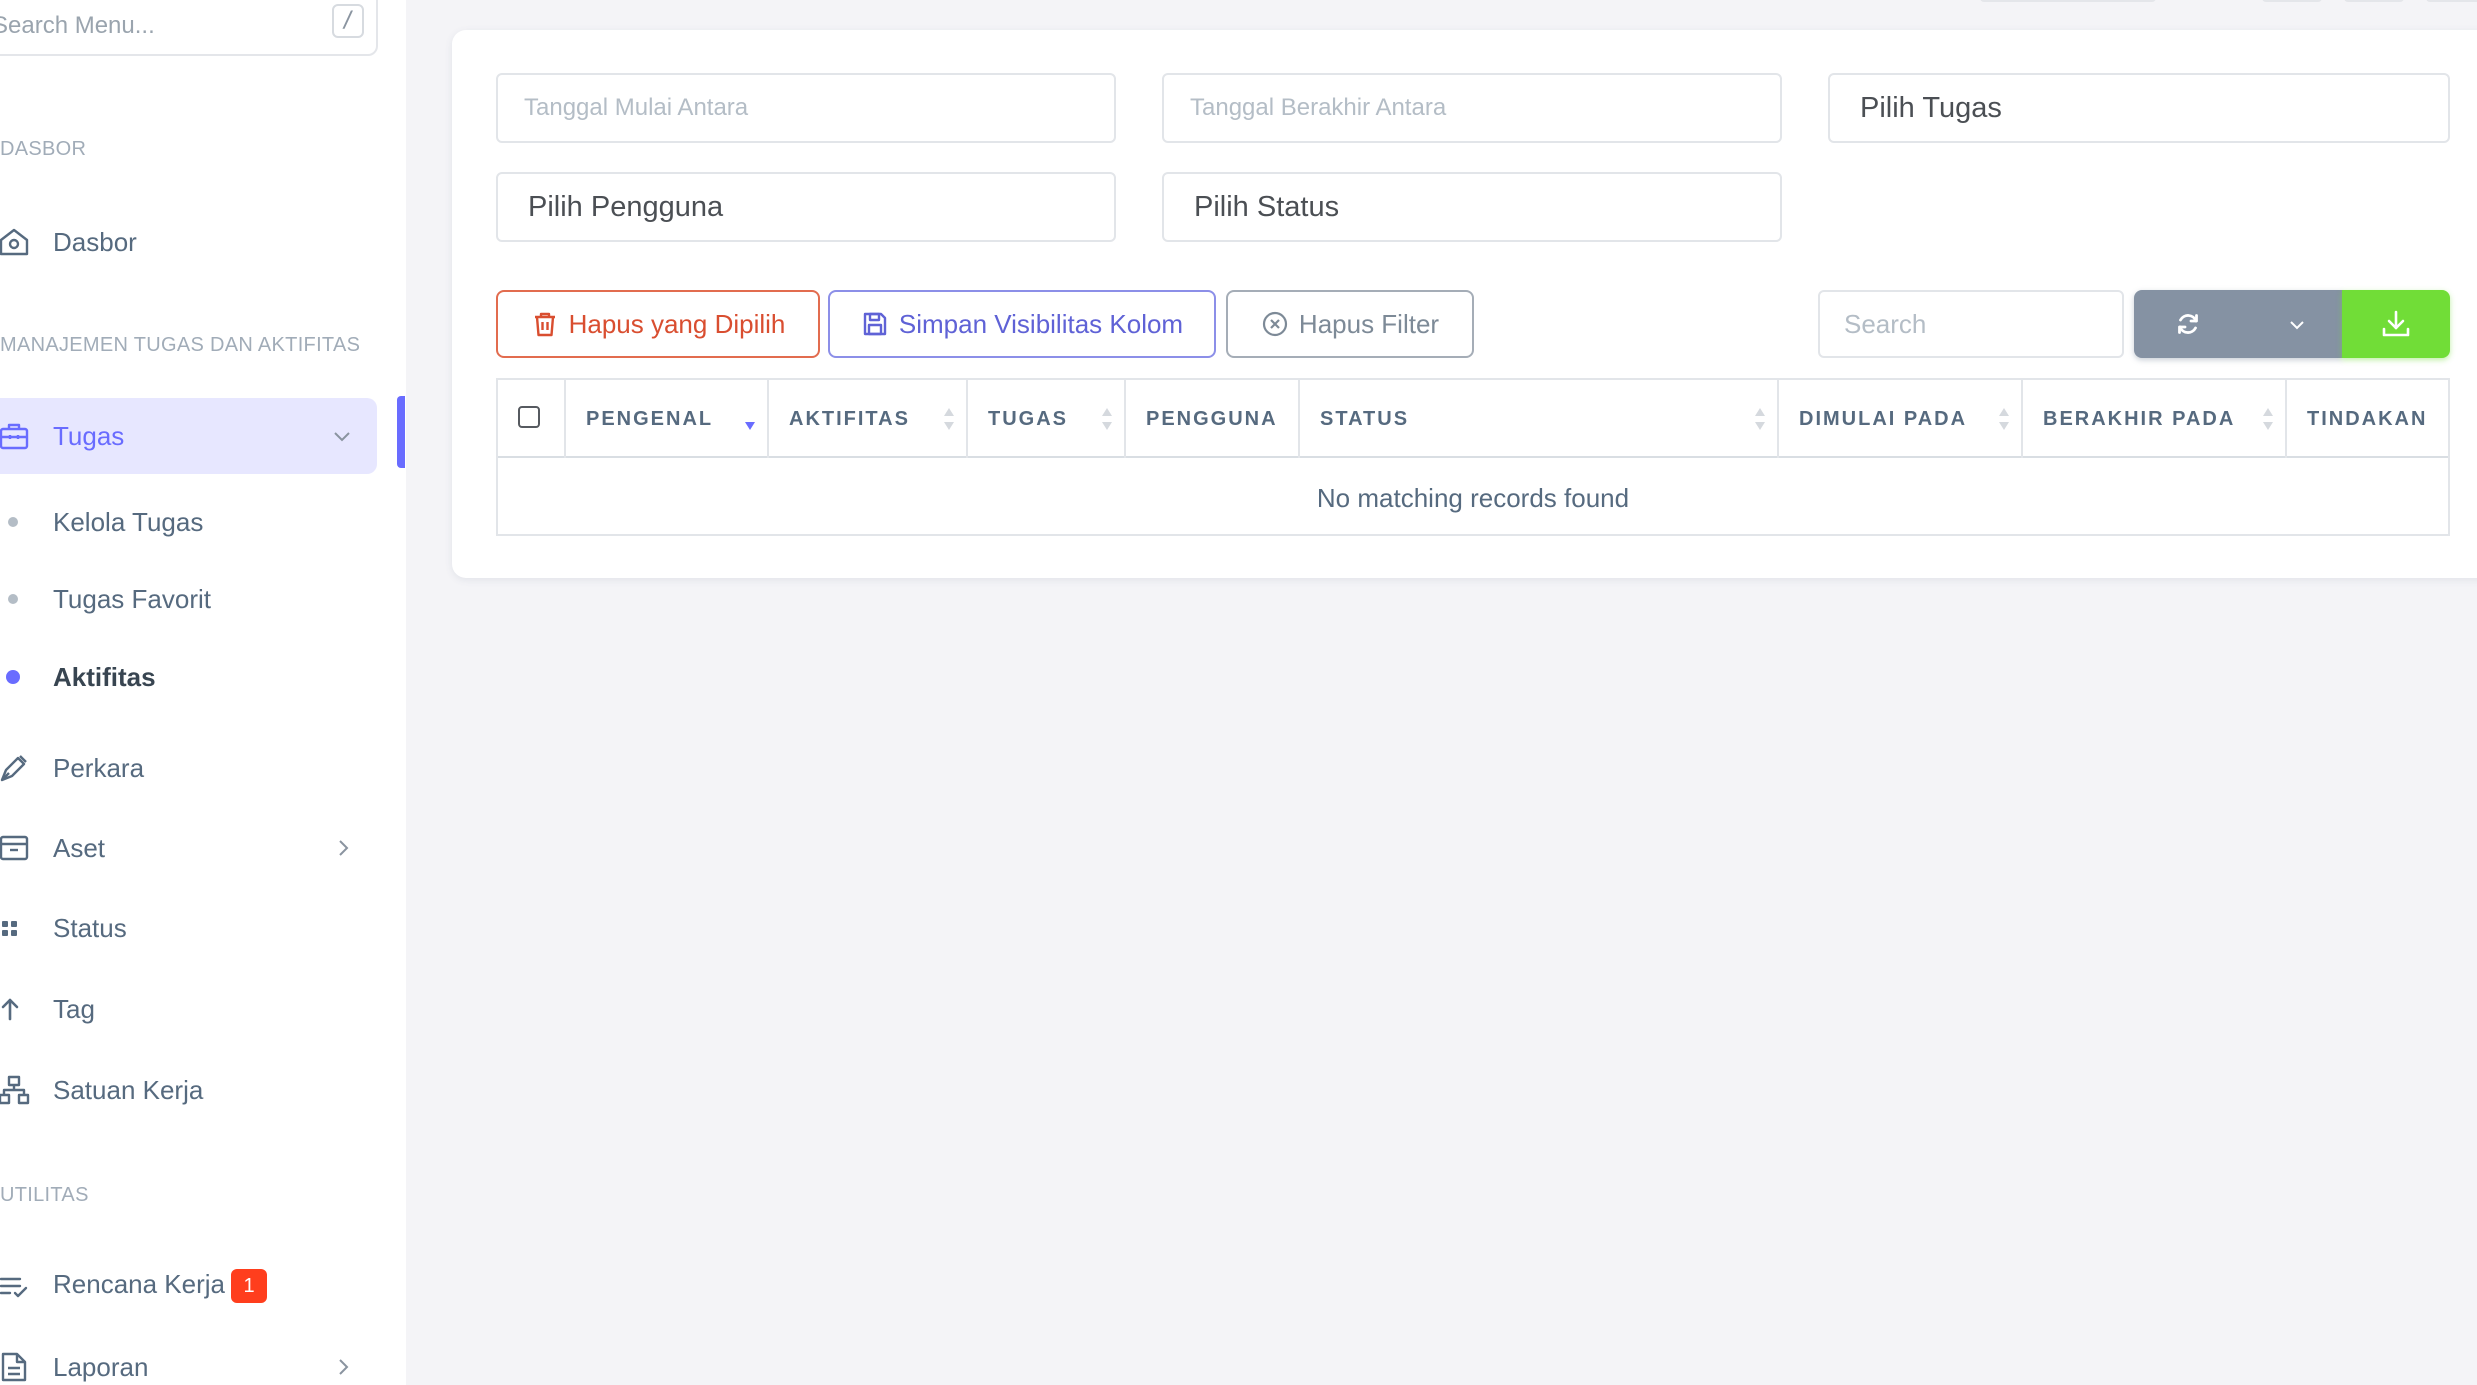 The image size is (2477, 1385). I want to click on status-select-value: Pilih Status, so click(1267, 206).